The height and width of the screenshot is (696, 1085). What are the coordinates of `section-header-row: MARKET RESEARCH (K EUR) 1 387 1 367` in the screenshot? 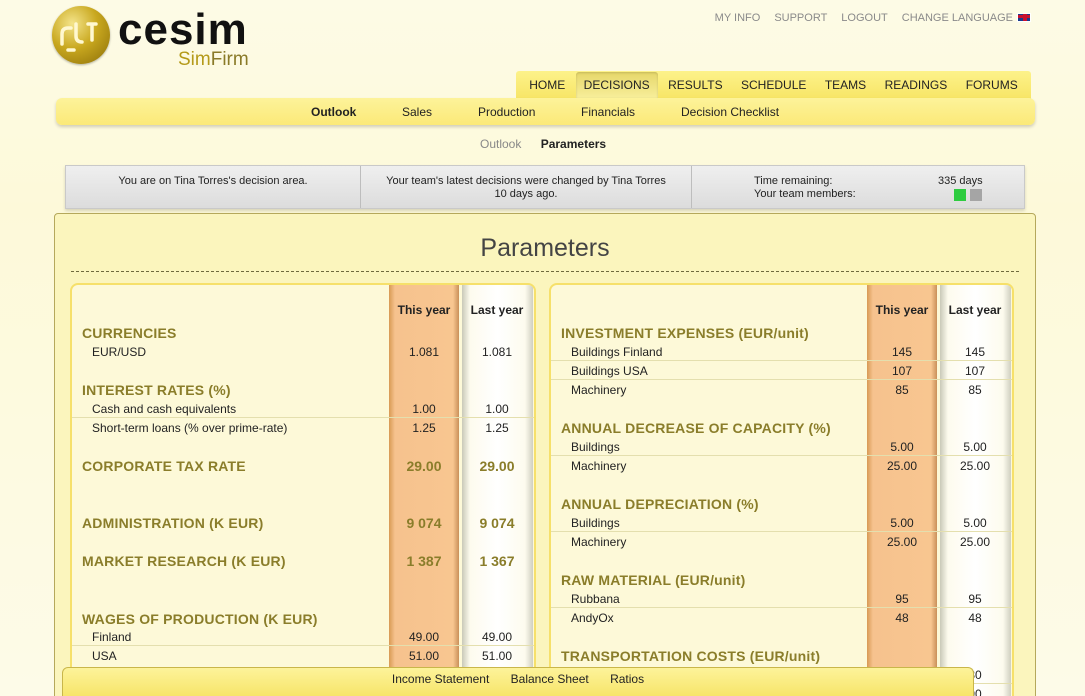 It's located at (303, 560).